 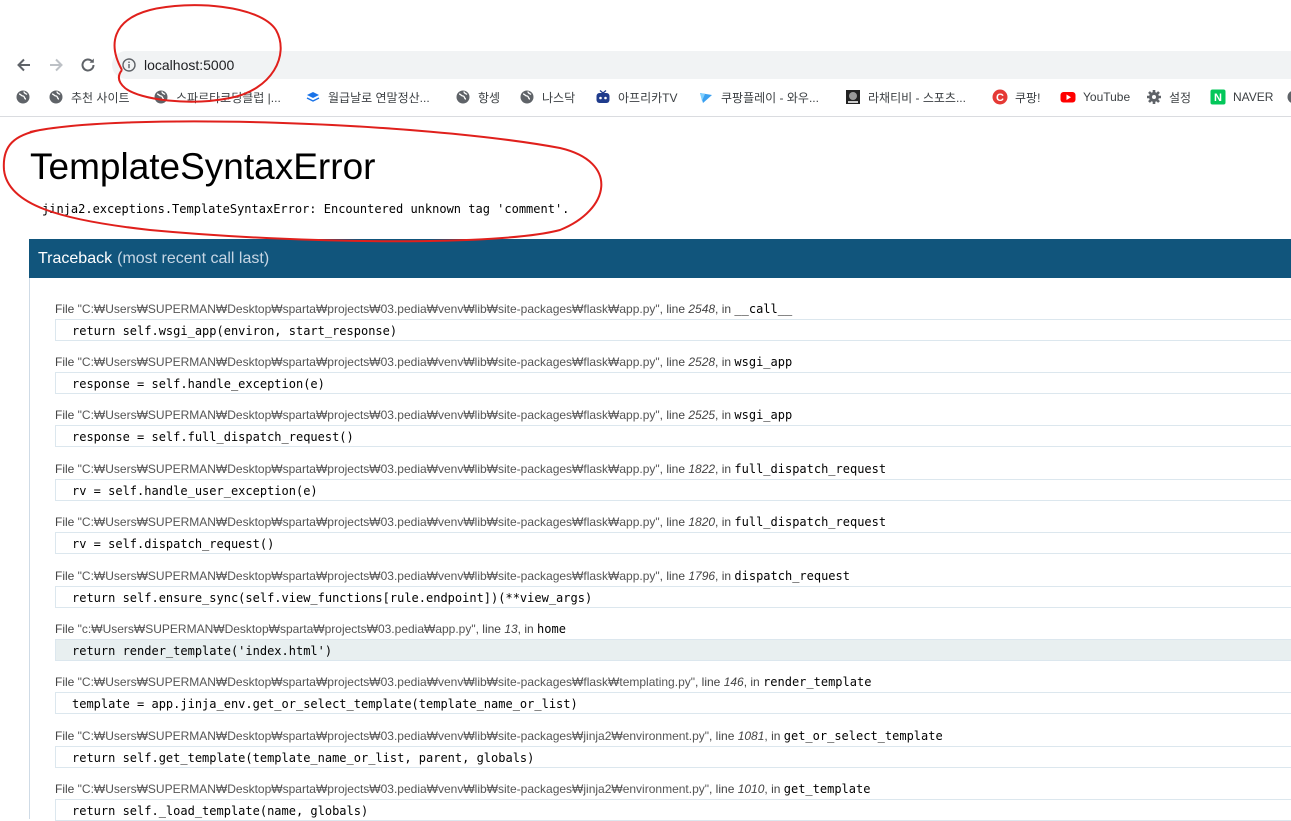 What do you see at coordinates (734, 682) in the screenshot?
I see `frame-line-number: 146` at bounding box center [734, 682].